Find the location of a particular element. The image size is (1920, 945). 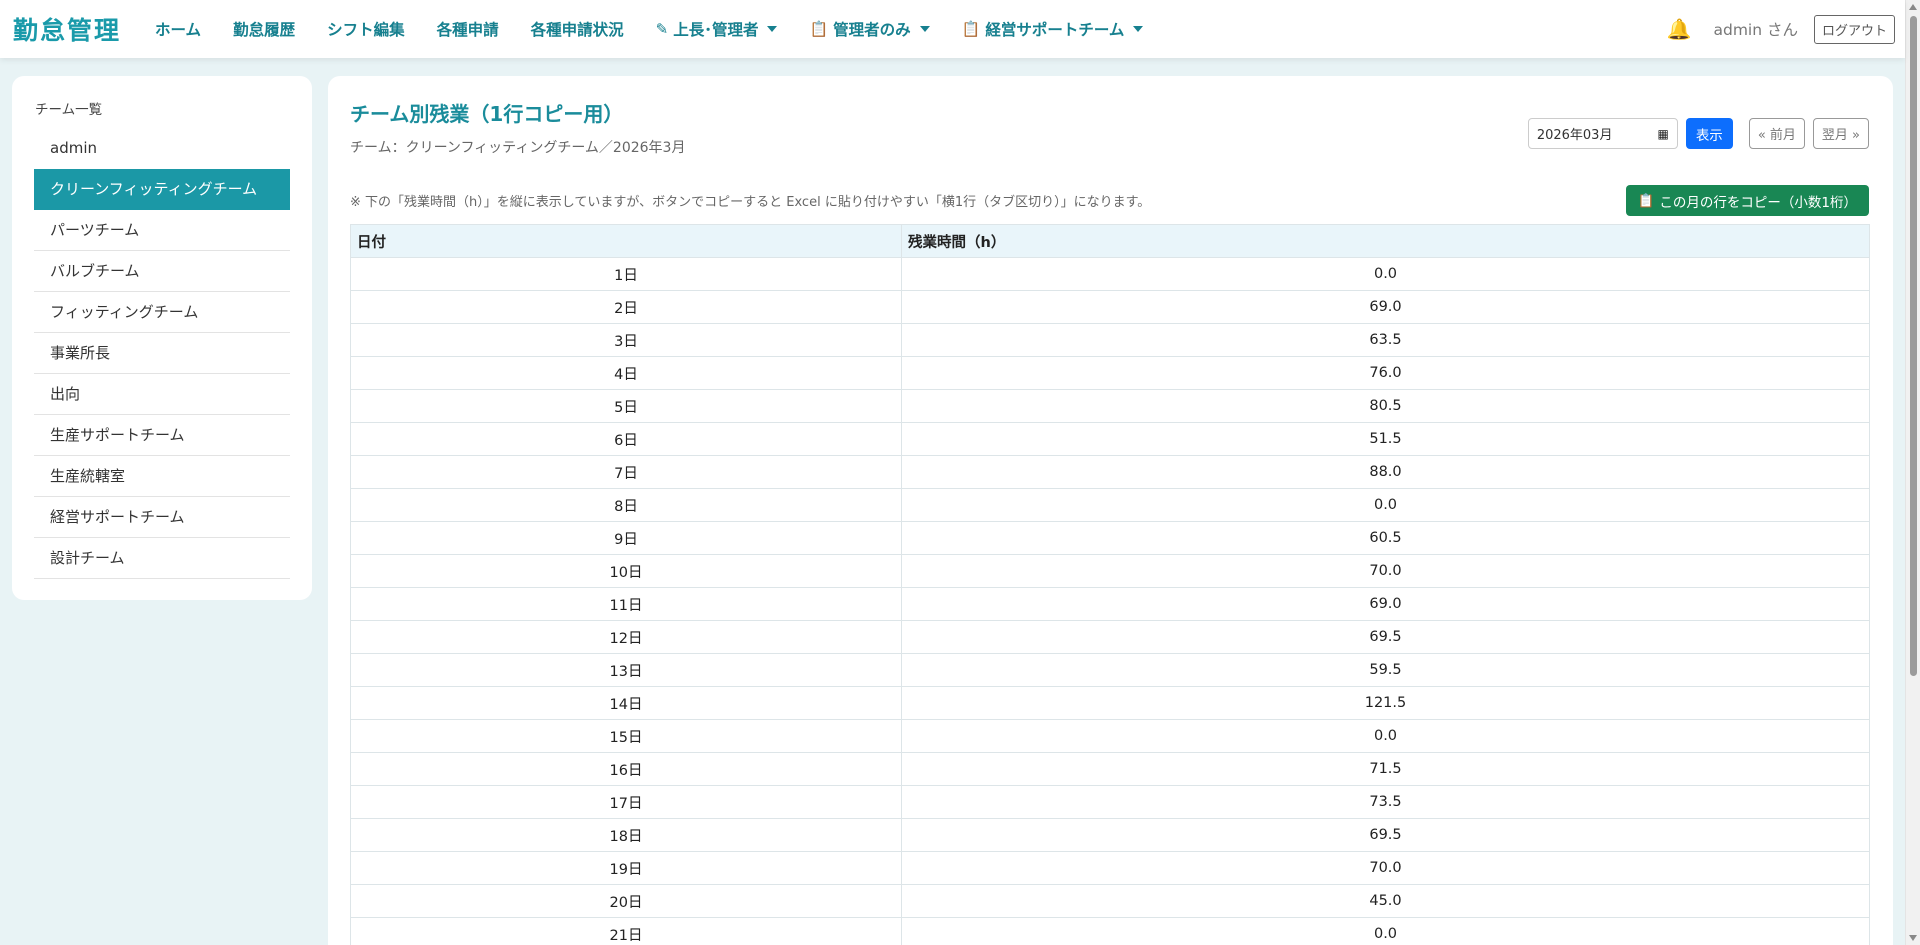

date-cell: 18日 is located at coordinates (626, 835).